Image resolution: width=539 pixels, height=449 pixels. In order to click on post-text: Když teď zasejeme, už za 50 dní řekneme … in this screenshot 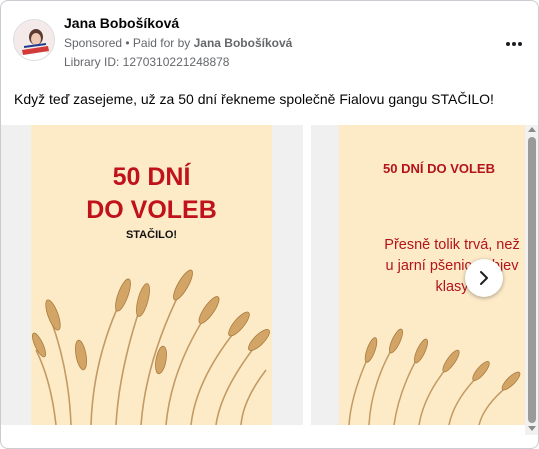, I will do `click(254, 99)`.